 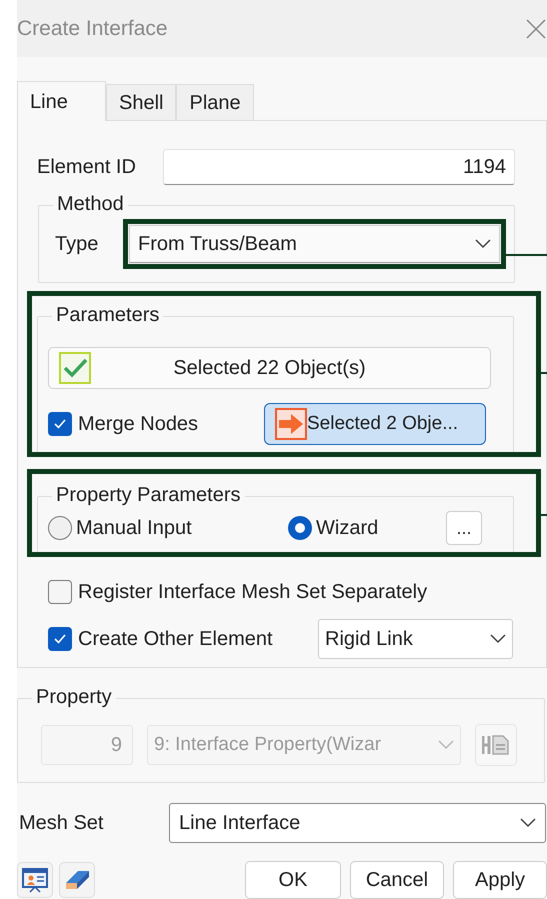 I want to click on checkbox-label: Merge Nodes, so click(x=139, y=424).